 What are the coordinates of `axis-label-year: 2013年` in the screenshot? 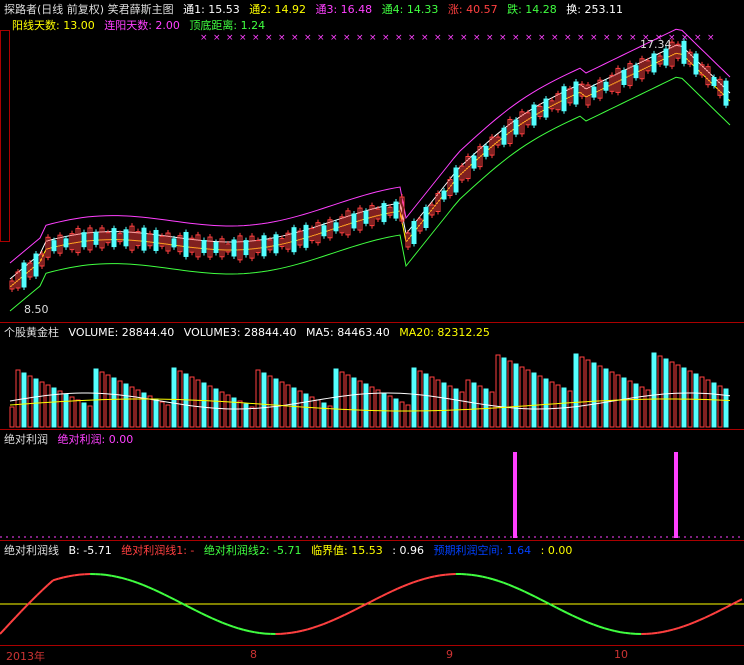 It's located at (25, 656).